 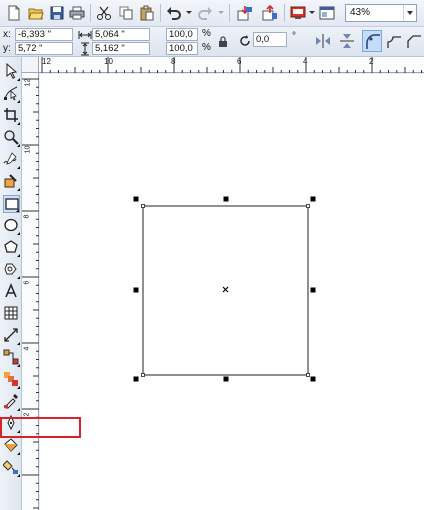 What do you see at coordinates (30, 65) in the screenshot?
I see `ruler-origin` at bounding box center [30, 65].